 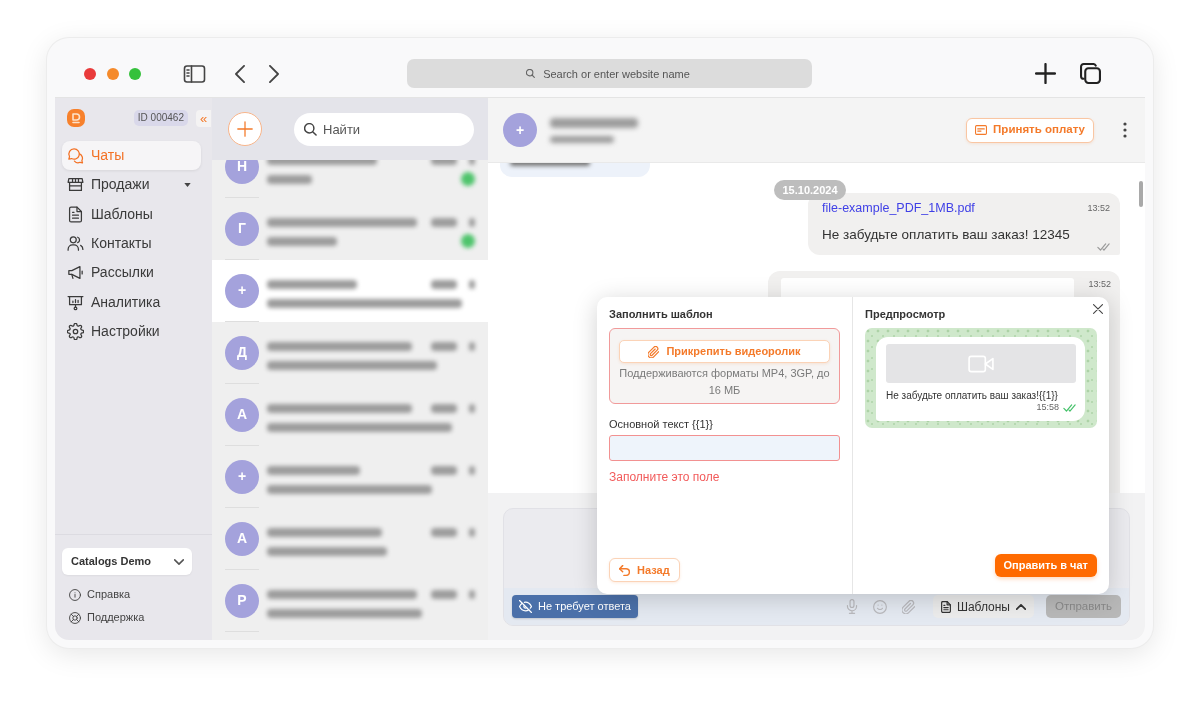 I want to click on sidebar-item: Настройки, so click(x=131, y=331).